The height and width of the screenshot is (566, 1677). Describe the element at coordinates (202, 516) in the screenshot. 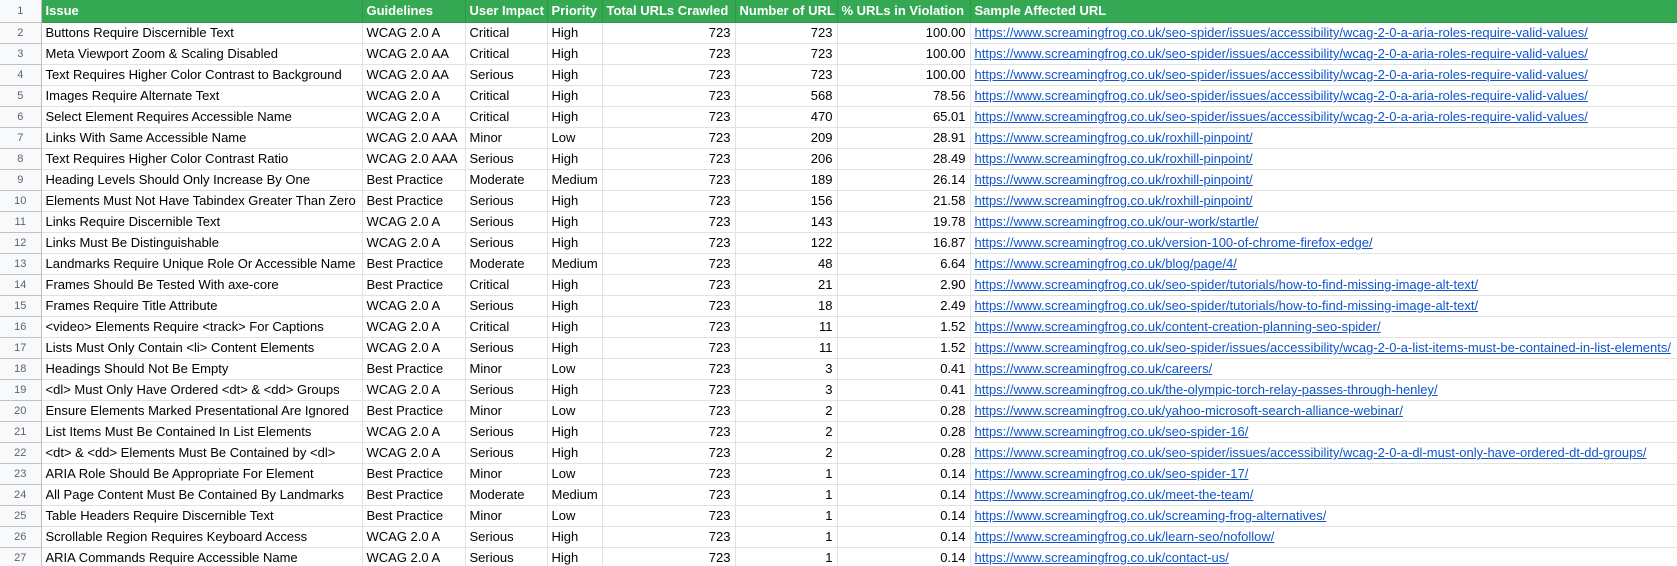

I see `issue-cell: Table Headers Require Discernible Text` at that location.